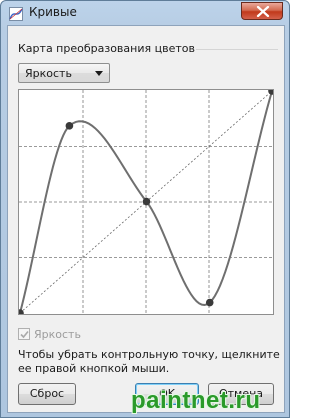 This screenshot has height=420, width=320. What do you see at coordinates (106, 48) in the screenshot?
I see `group-title: Карта преобразования цветов` at bounding box center [106, 48].